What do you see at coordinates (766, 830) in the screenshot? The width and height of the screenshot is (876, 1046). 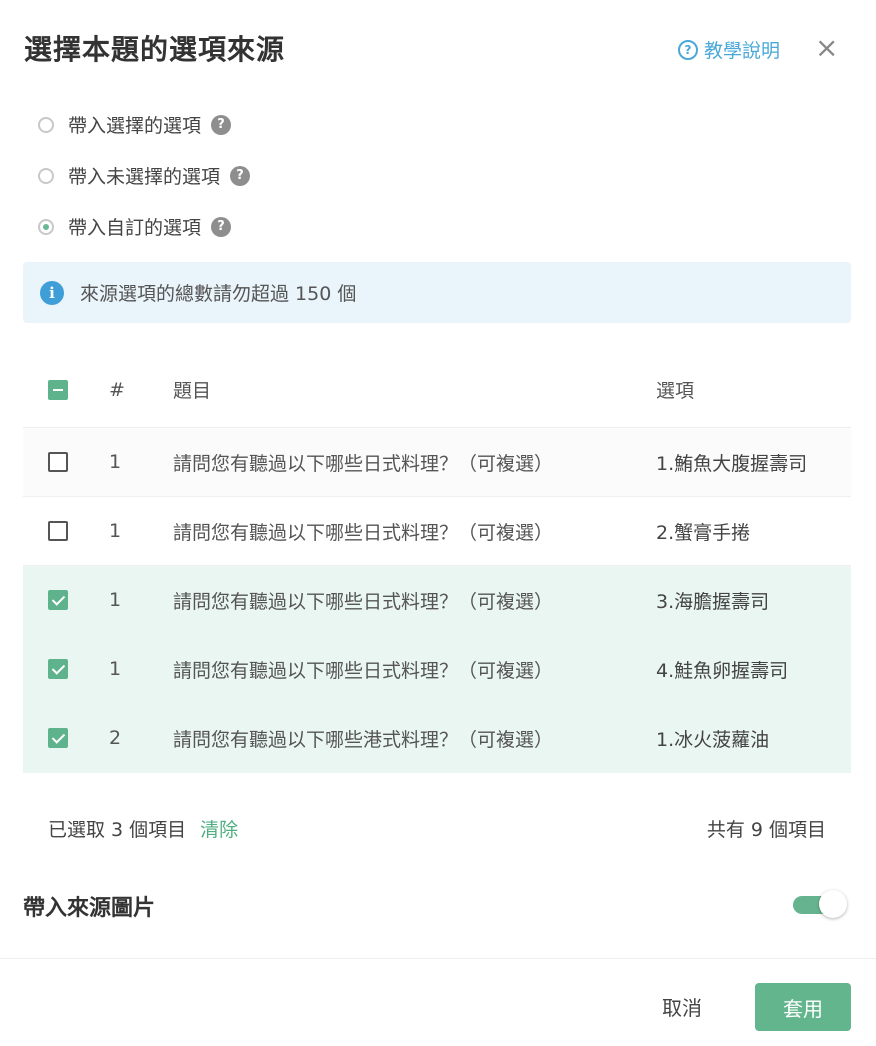 I see `total-count: 共有 9 個項目` at bounding box center [766, 830].